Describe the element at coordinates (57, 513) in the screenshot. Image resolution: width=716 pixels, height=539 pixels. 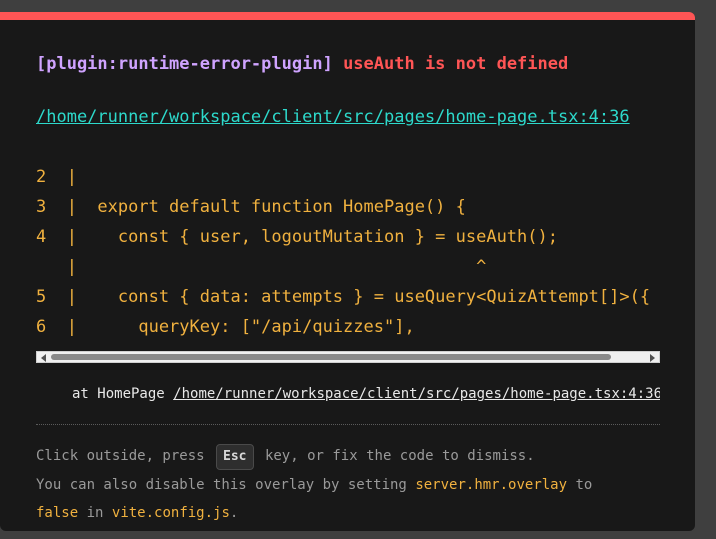
I see `setting-value: false` at that location.